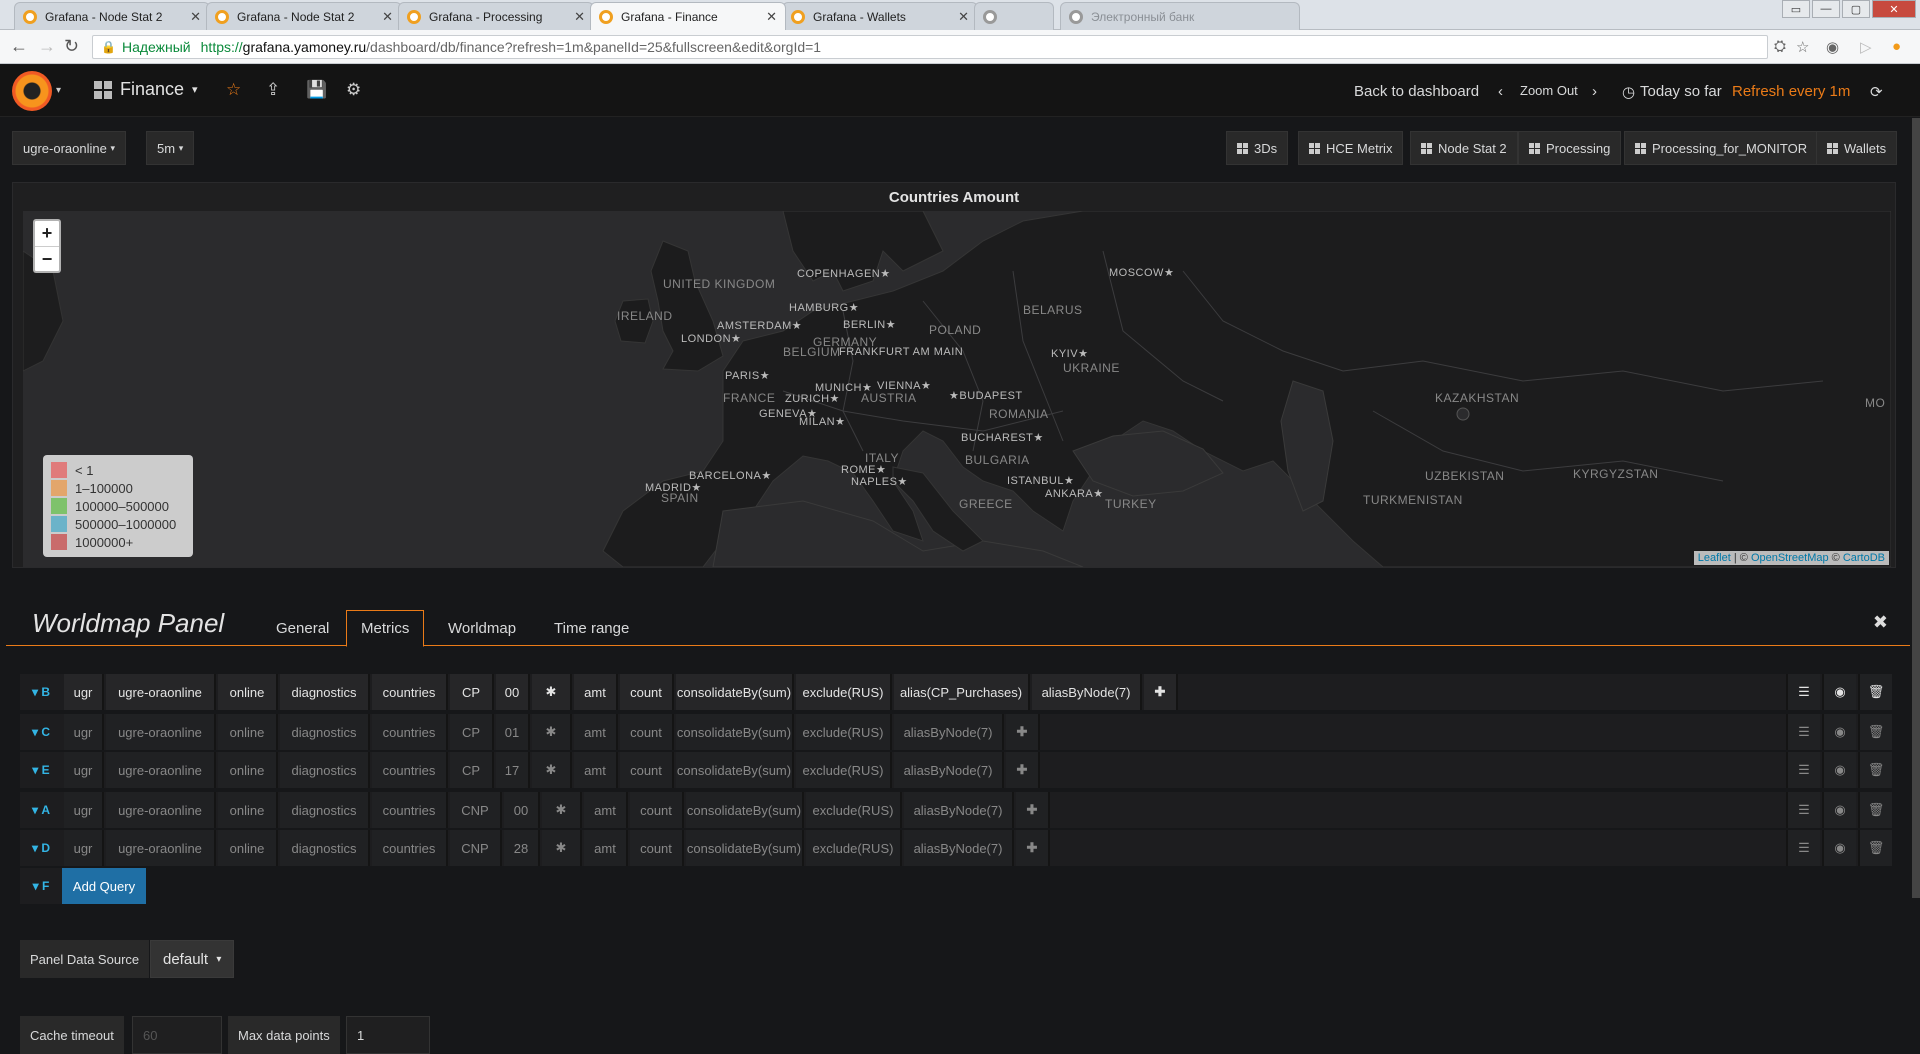 The width and height of the screenshot is (1920, 1054). What do you see at coordinates (41, 848) in the screenshot?
I see `query-ref-id: ▾ D` at bounding box center [41, 848].